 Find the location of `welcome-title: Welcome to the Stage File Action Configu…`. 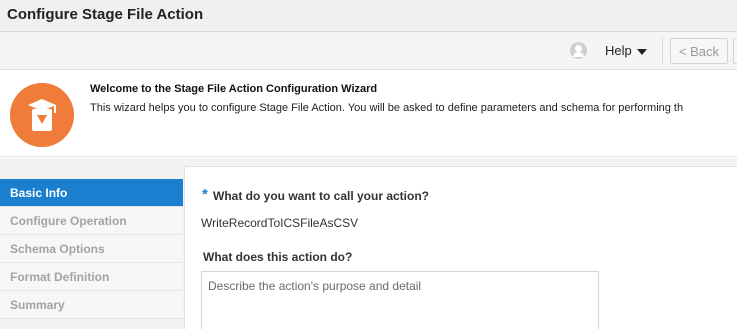

welcome-title: Welcome to the Stage File Action Configu… is located at coordinates (234, 89).